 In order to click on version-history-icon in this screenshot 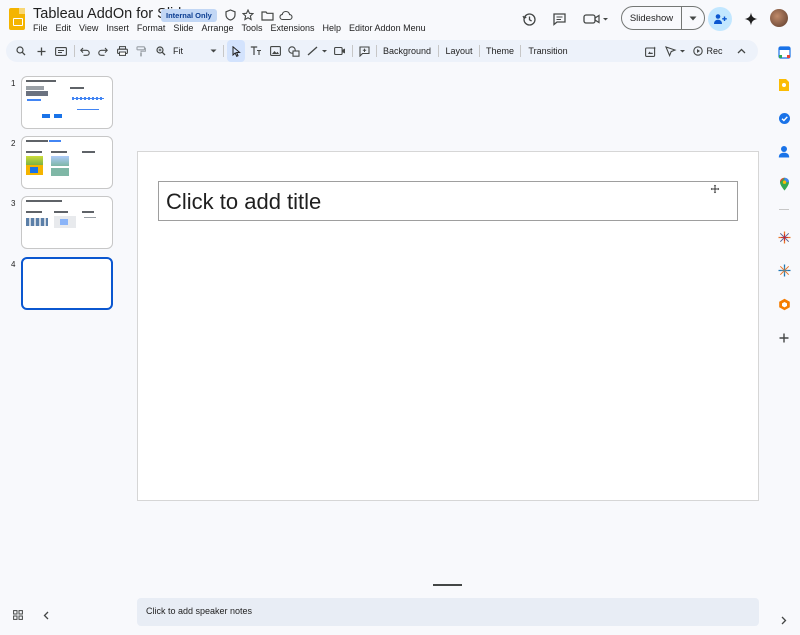, I will do `click(529, 19)`.